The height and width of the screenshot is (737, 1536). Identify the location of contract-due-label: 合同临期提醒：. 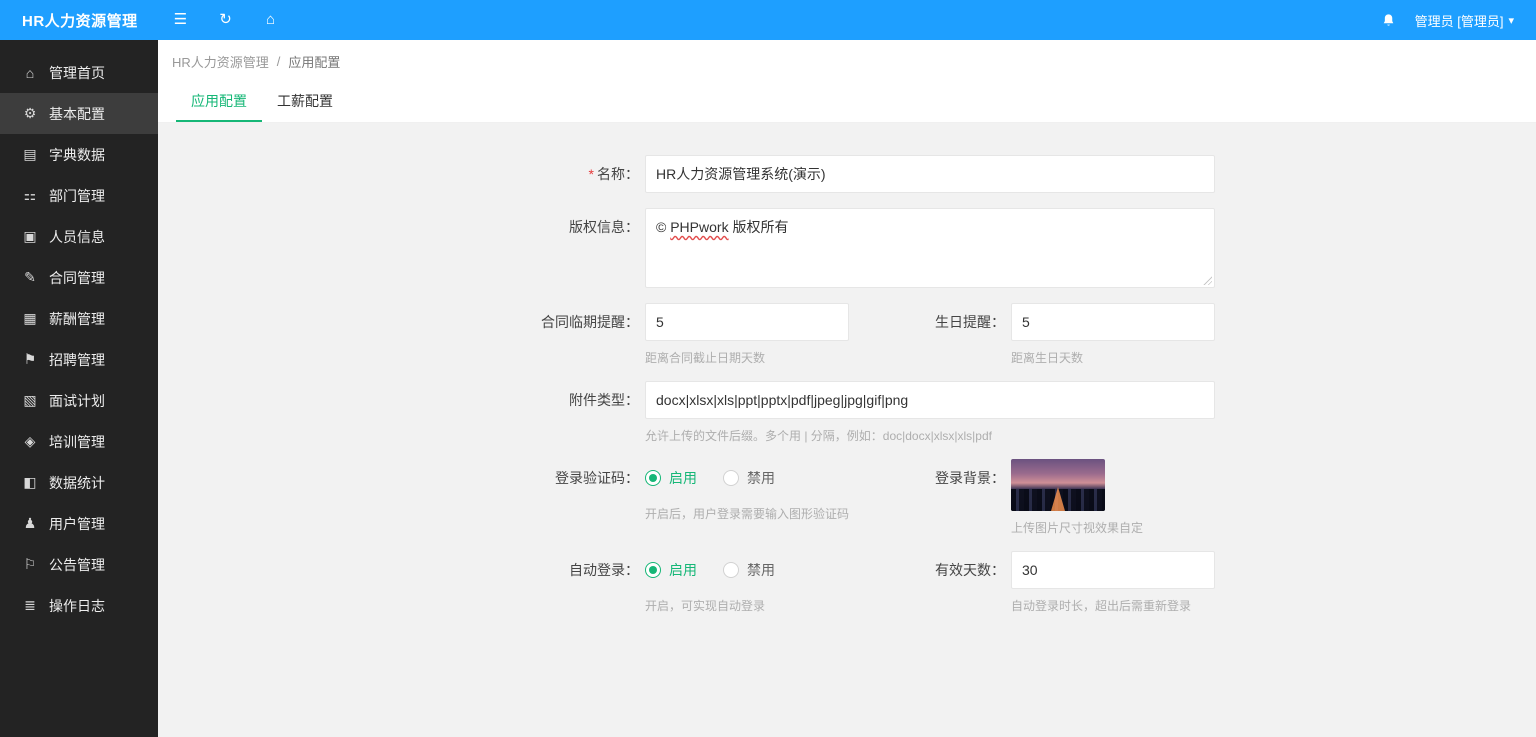
(590, 322).